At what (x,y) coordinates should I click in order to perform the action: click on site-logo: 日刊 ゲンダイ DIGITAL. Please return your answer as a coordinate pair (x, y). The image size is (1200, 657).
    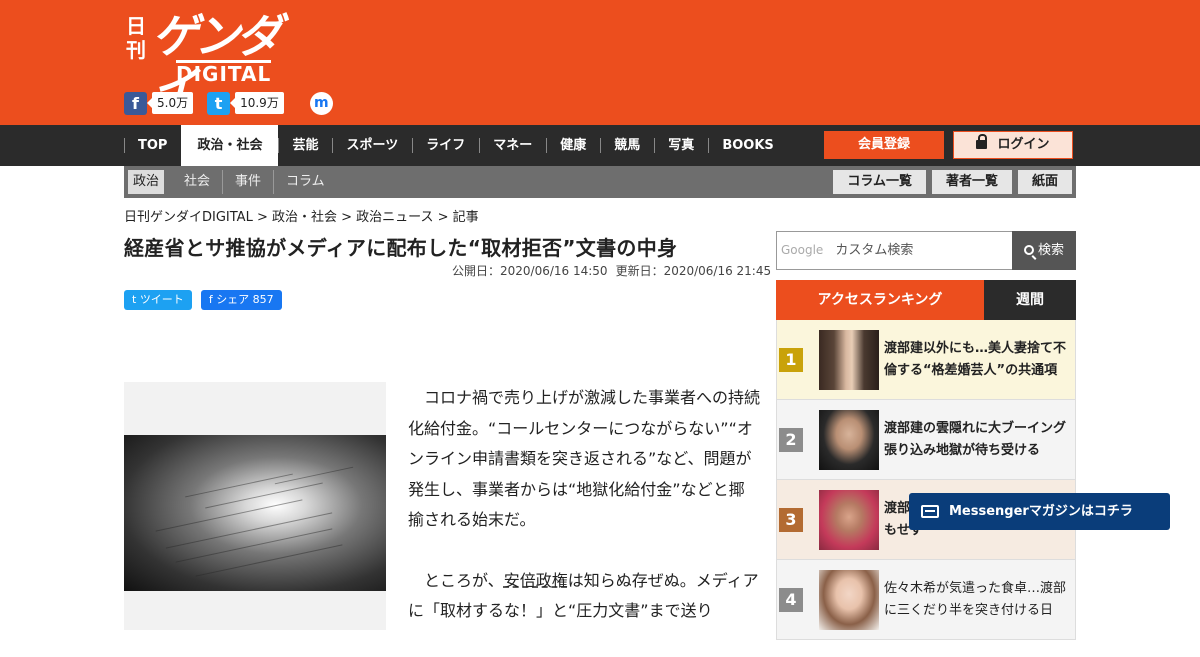
    Looking at the image, I should click on (216, 62).